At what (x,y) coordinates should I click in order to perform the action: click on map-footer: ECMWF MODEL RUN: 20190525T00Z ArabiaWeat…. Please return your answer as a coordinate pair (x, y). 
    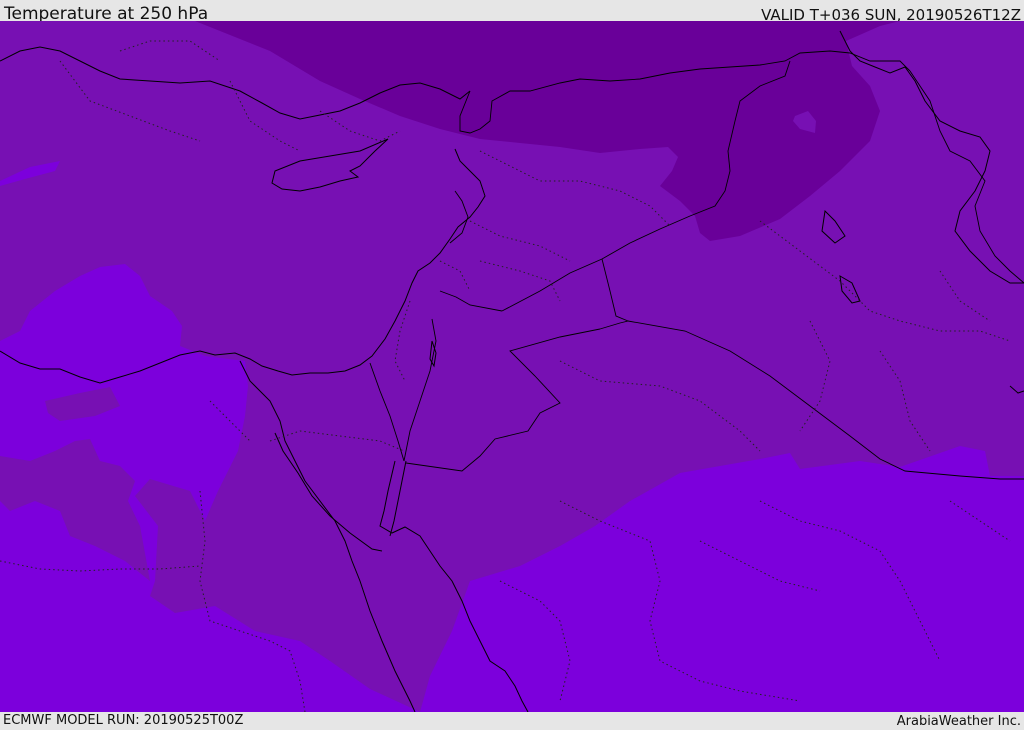
    Looking at the image, I should click on (512, 720).